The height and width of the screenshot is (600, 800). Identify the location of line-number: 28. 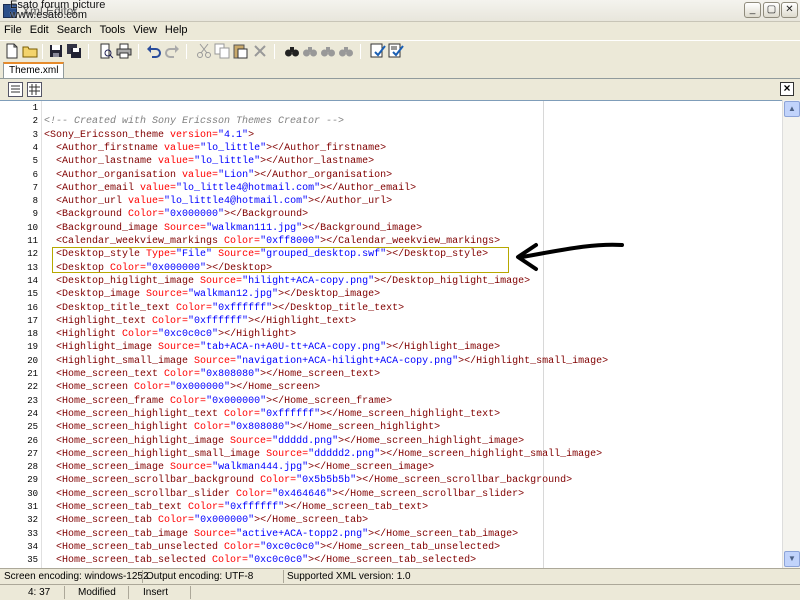
(32, 467).